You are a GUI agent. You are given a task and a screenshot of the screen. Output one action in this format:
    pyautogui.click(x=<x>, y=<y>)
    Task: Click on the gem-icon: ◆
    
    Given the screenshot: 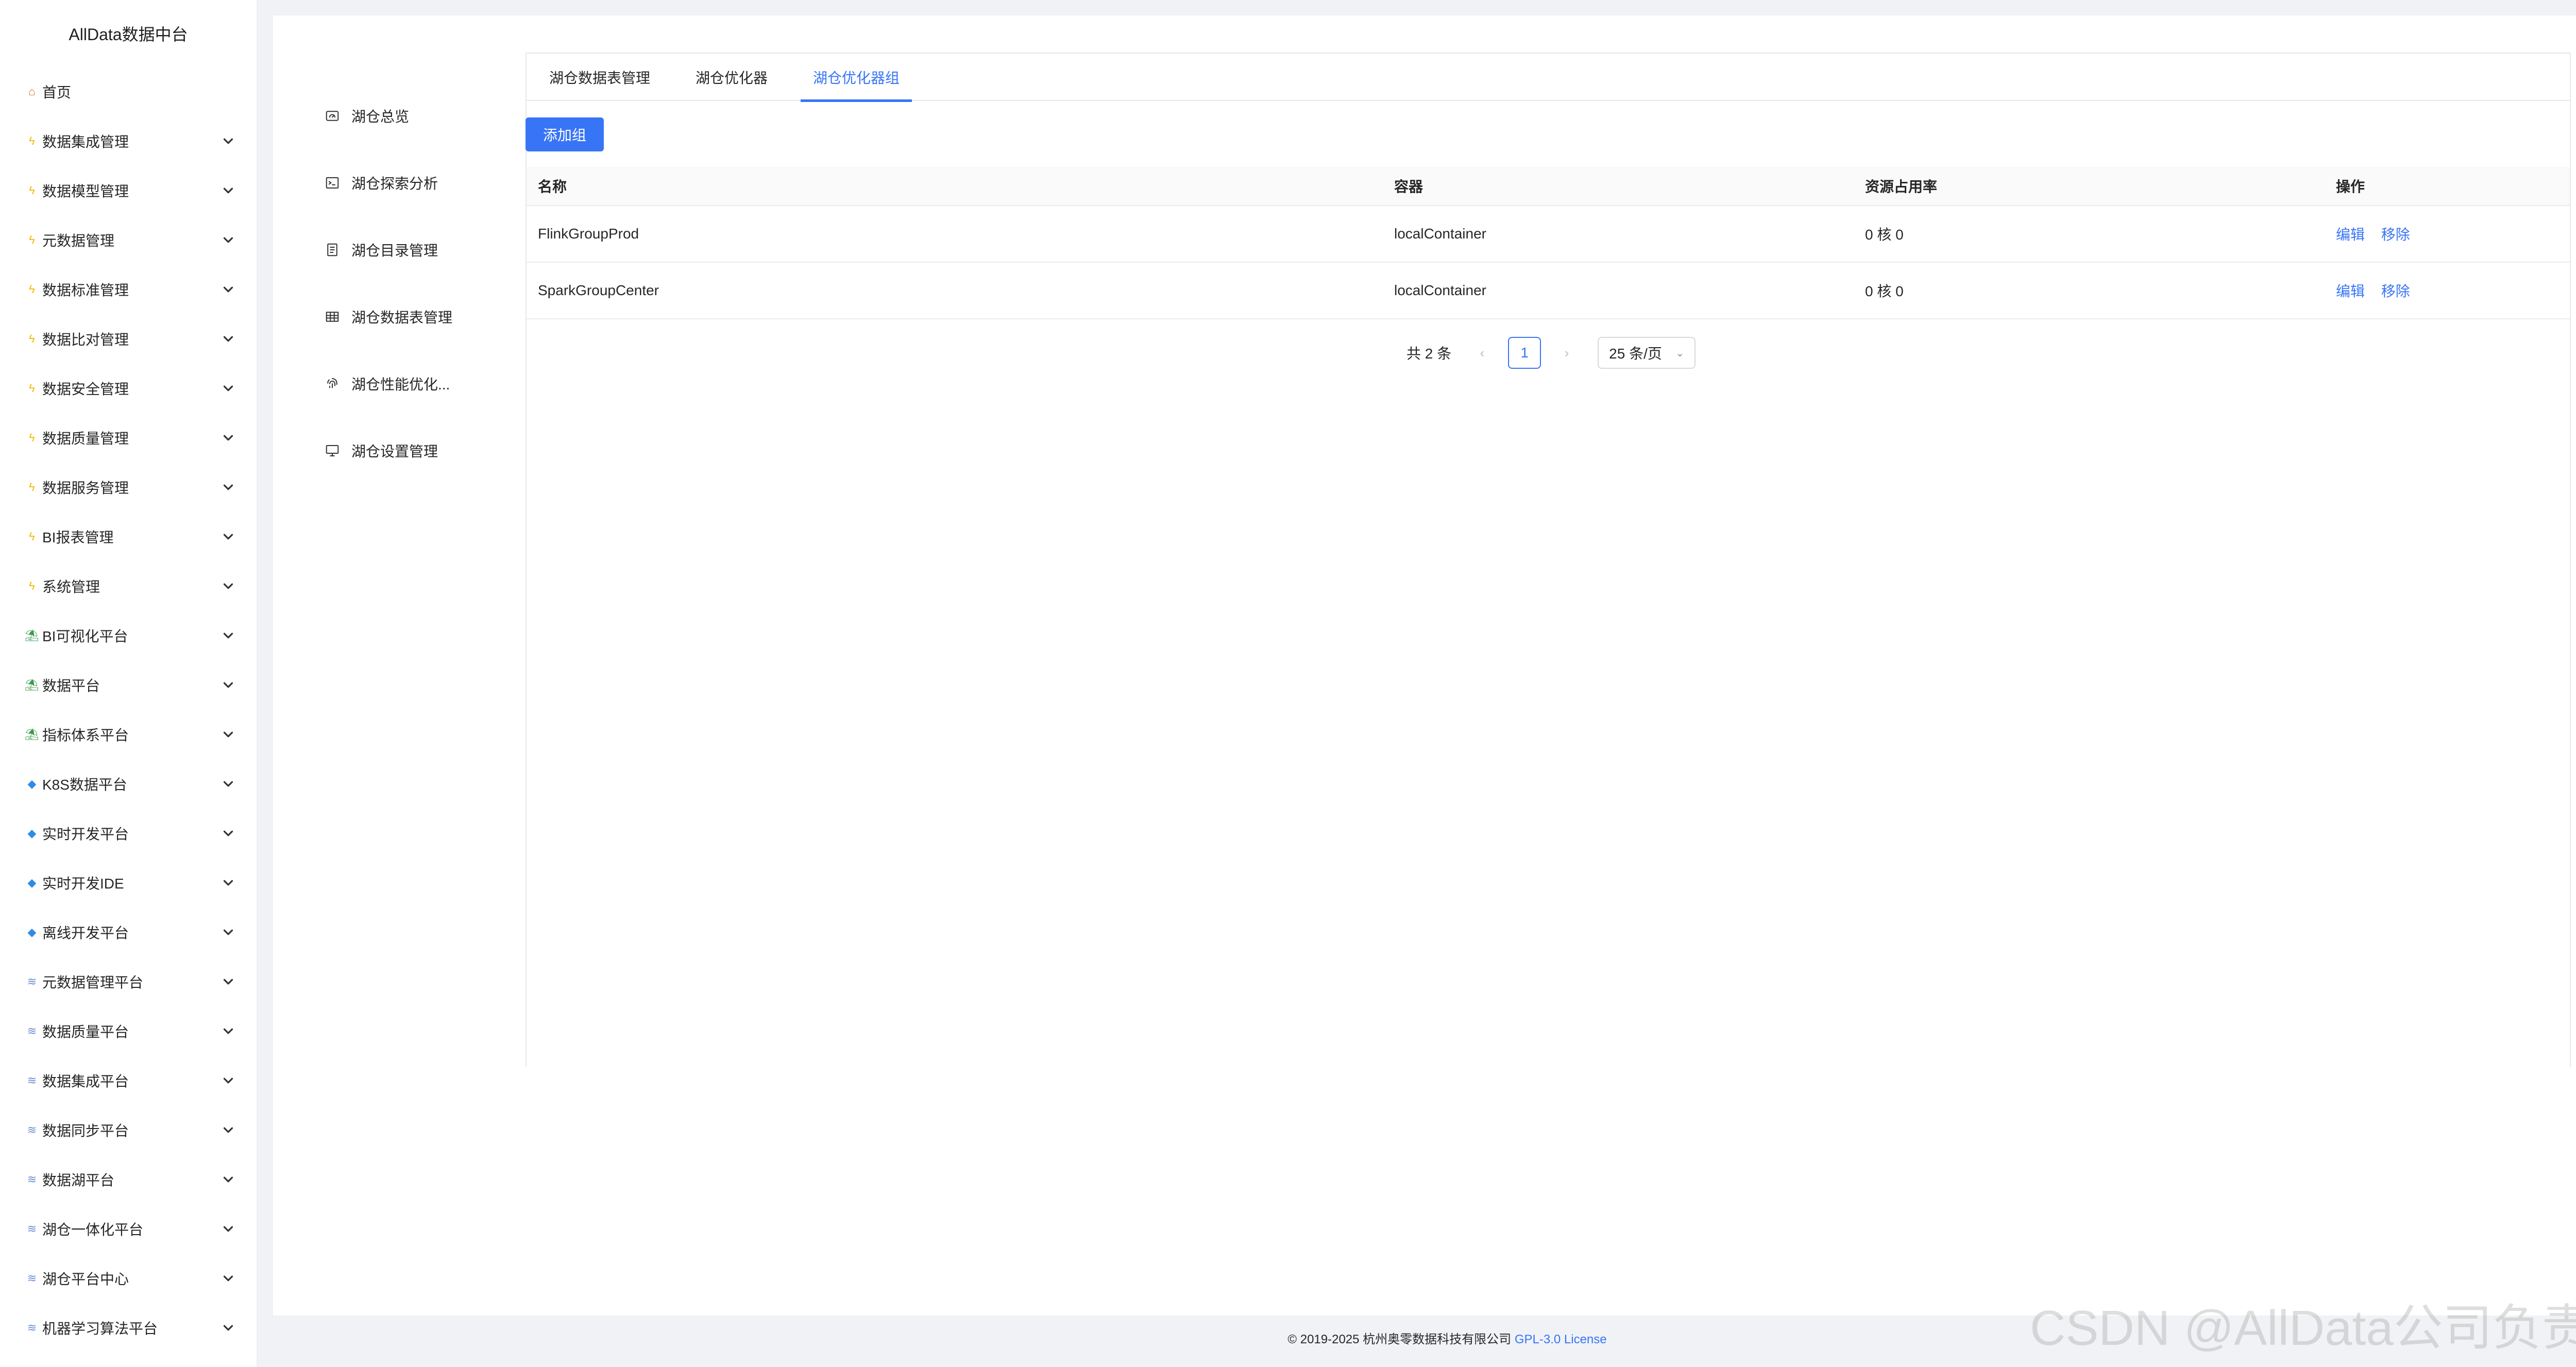 What is the action you would take?
    pyautogui.click(x=32, y=834)
    